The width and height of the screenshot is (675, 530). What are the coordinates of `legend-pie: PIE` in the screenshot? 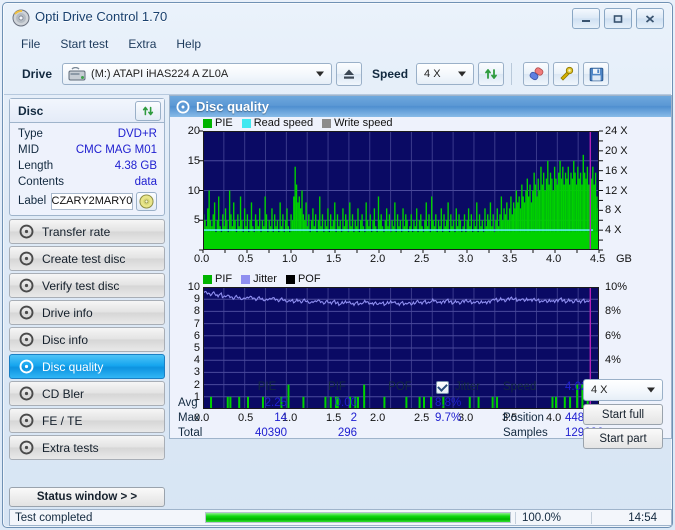 It's located at (218, 123).